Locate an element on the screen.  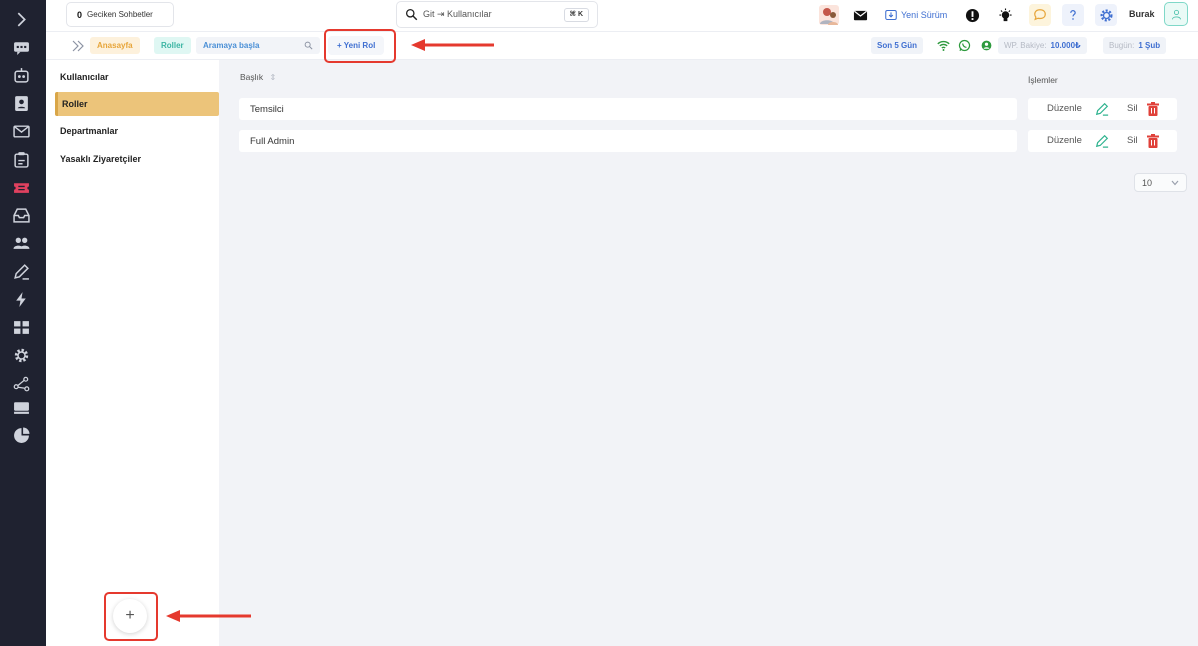
breadcrumb-search-input: Aramaya başla is located at coordinates (258, 45).